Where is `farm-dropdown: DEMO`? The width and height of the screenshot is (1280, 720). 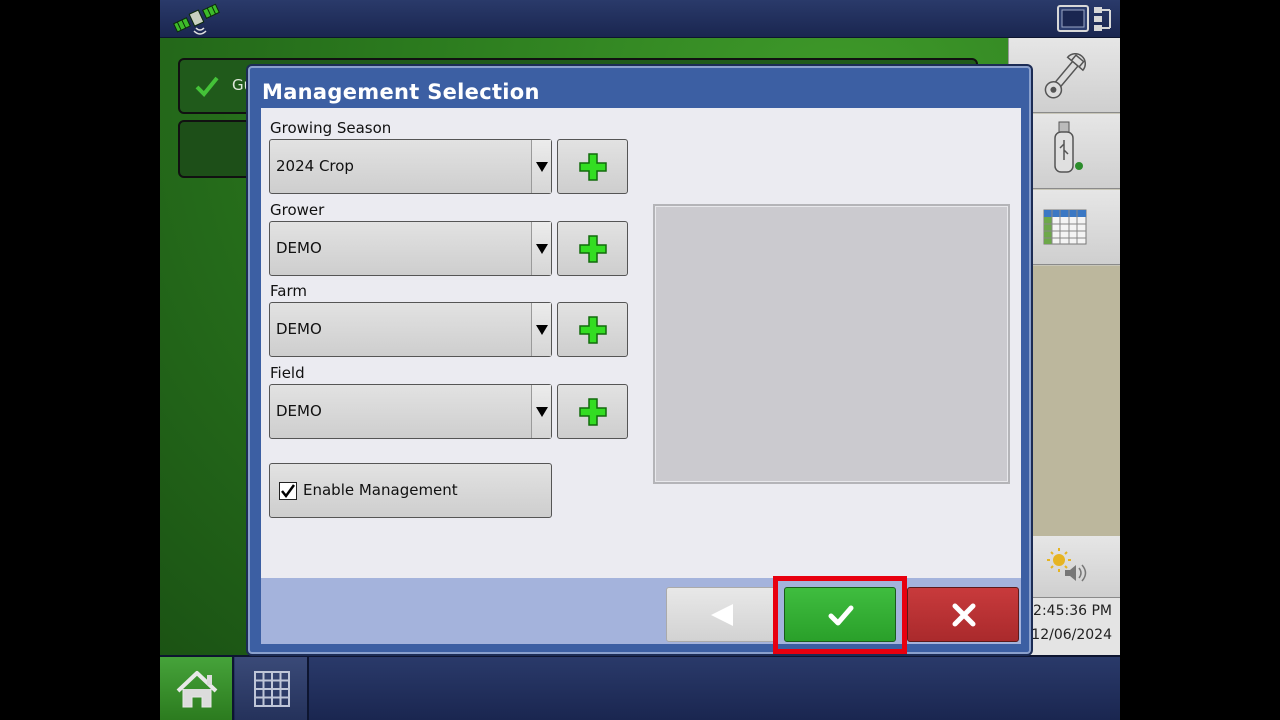 farm-dropdown: DEMO is located at coordinates (410, 329).